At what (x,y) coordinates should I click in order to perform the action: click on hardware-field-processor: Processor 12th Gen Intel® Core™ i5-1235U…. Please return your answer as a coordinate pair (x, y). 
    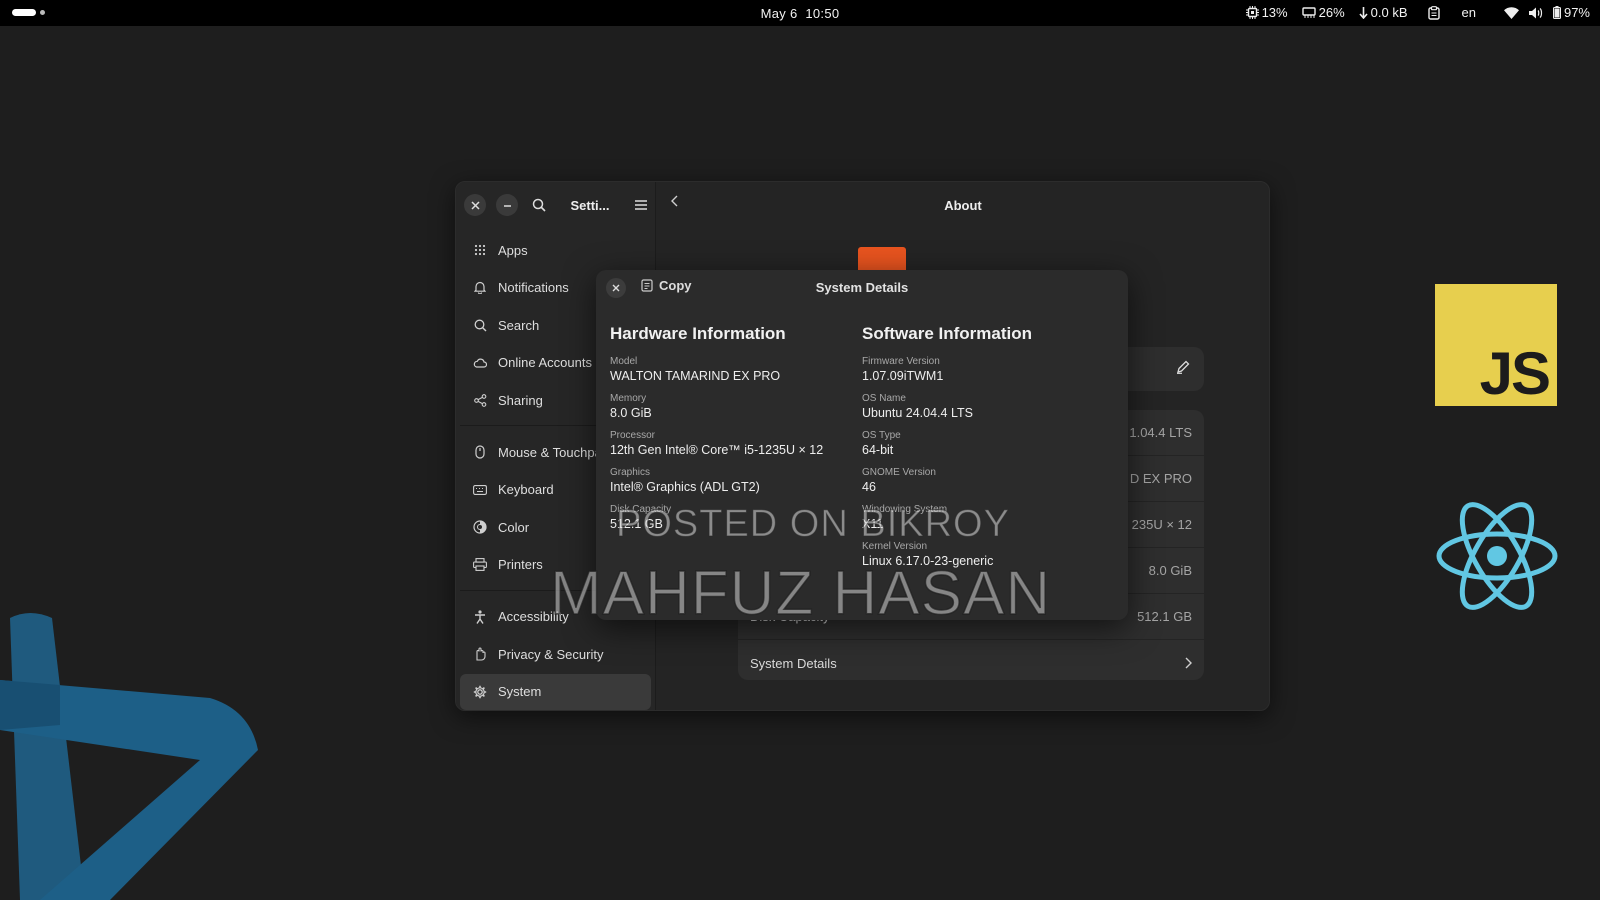
    Looking at the image, I should click on (736, 444).